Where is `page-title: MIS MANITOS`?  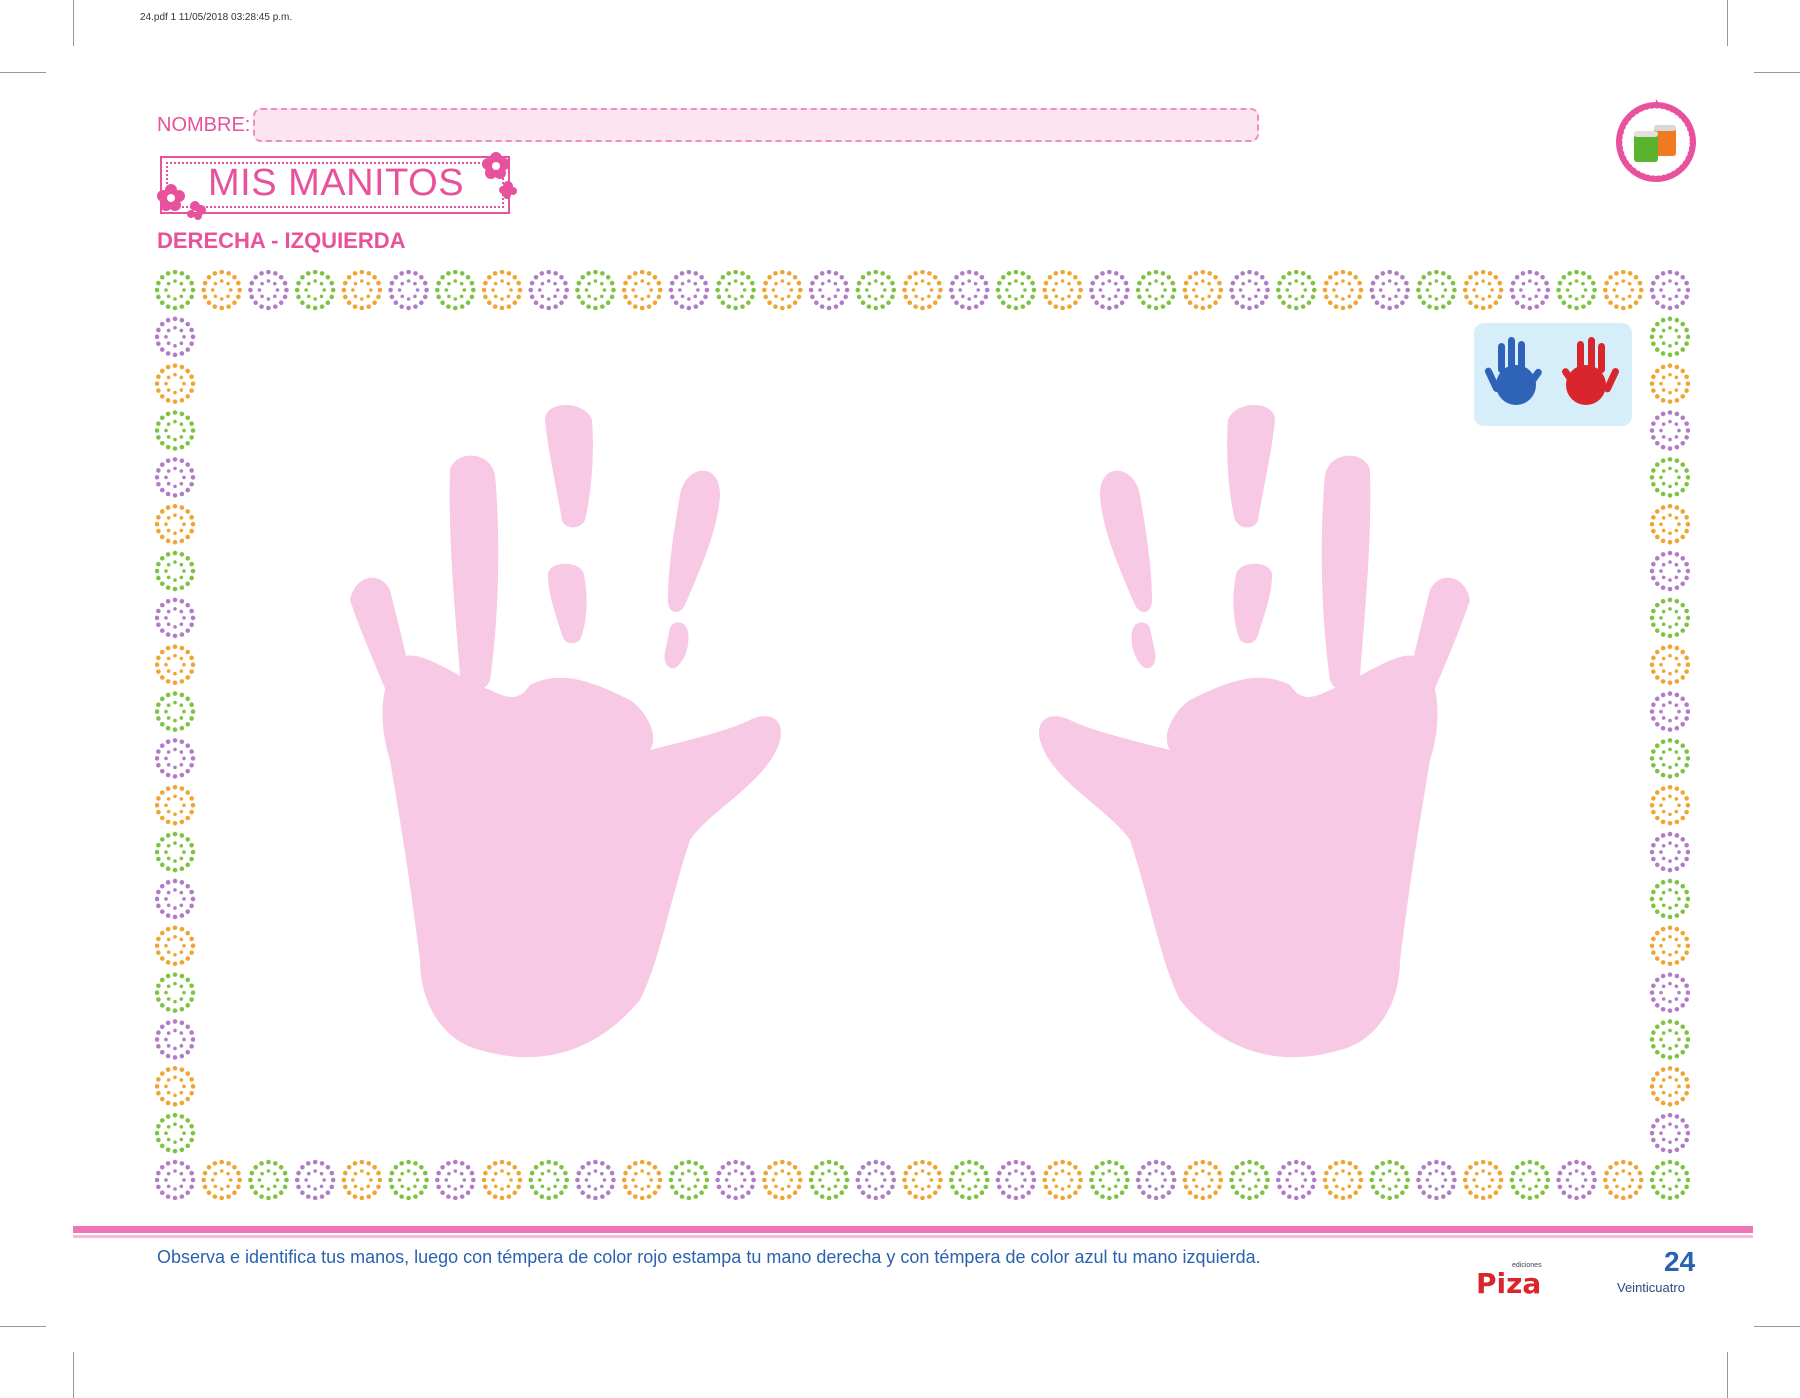 page-title: MIS MANITOS is located at coordinates (336, 183).